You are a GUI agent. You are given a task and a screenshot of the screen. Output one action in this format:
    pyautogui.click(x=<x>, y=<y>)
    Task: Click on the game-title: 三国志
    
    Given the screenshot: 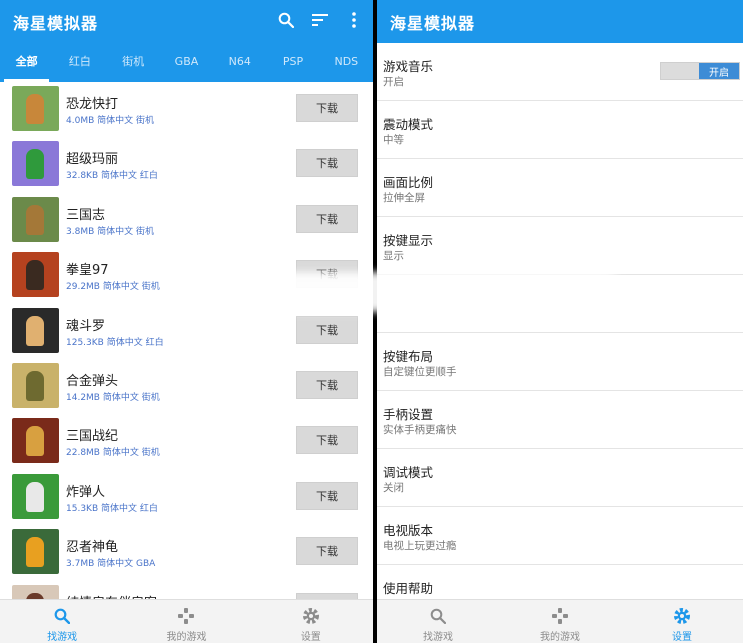 What is the action you would take?
    pyautogui.click(x=86, y=215)
    